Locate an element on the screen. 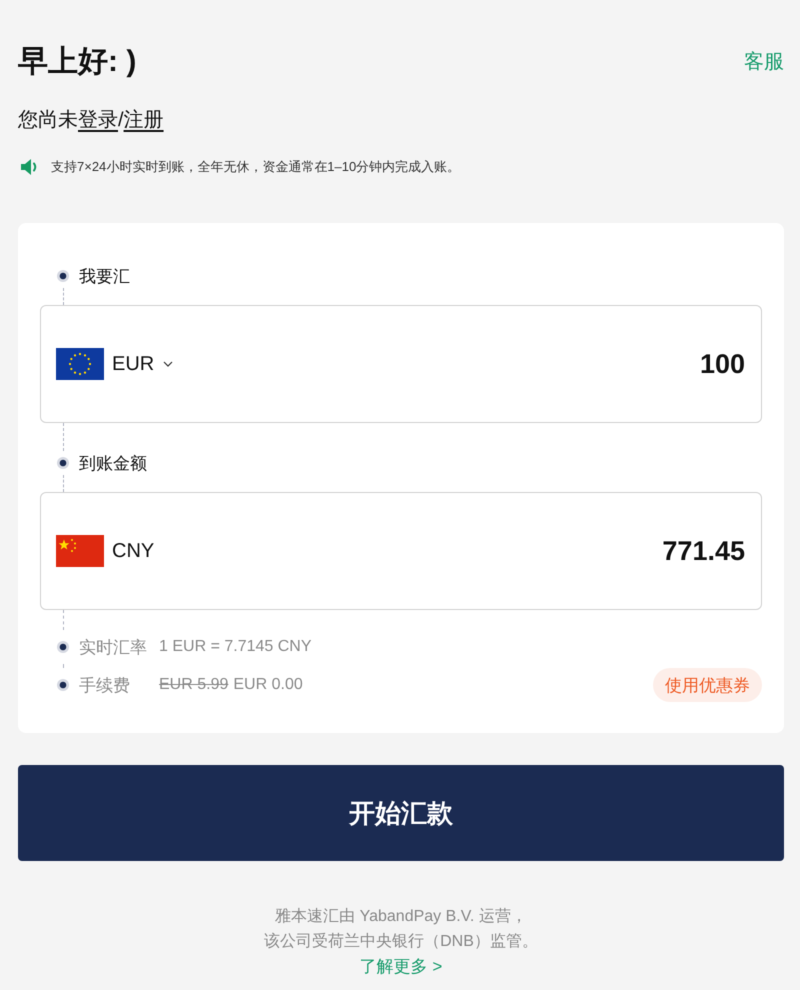  currency-selector: EUR is located at coordinates (143, 364).